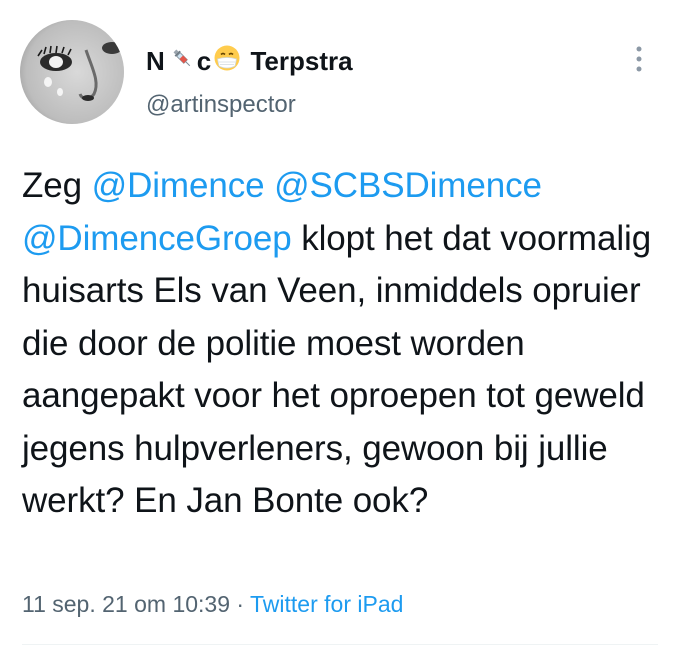 Image resolution: width=680 pixels, height=660 pixels. I want to click on mention-link: @SCBSDimence, so click(408, 185).